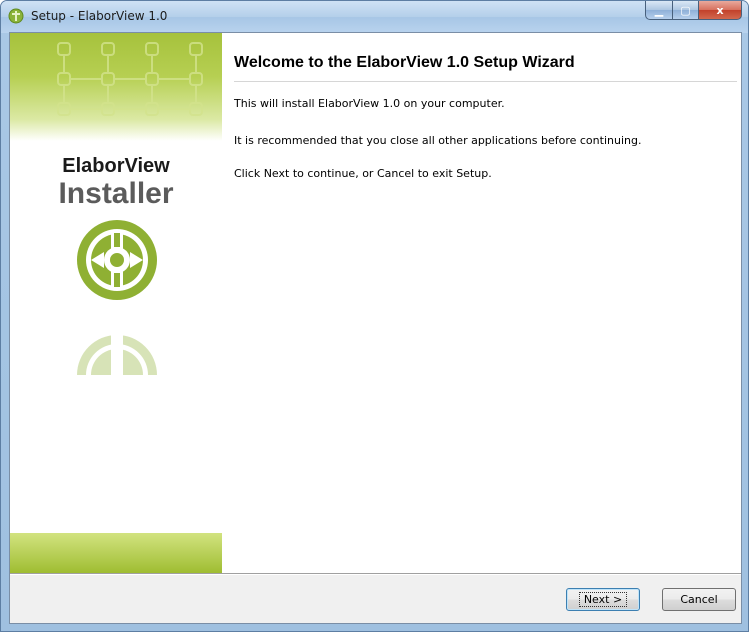 The image size is (749, 632). I want to click on title-separator, so click(485, 81).